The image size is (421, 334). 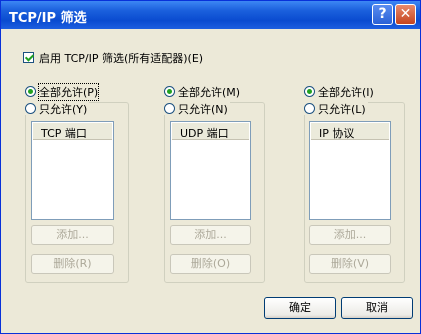 I want to click on ok-button: 确定, so click(x=300, y=308).